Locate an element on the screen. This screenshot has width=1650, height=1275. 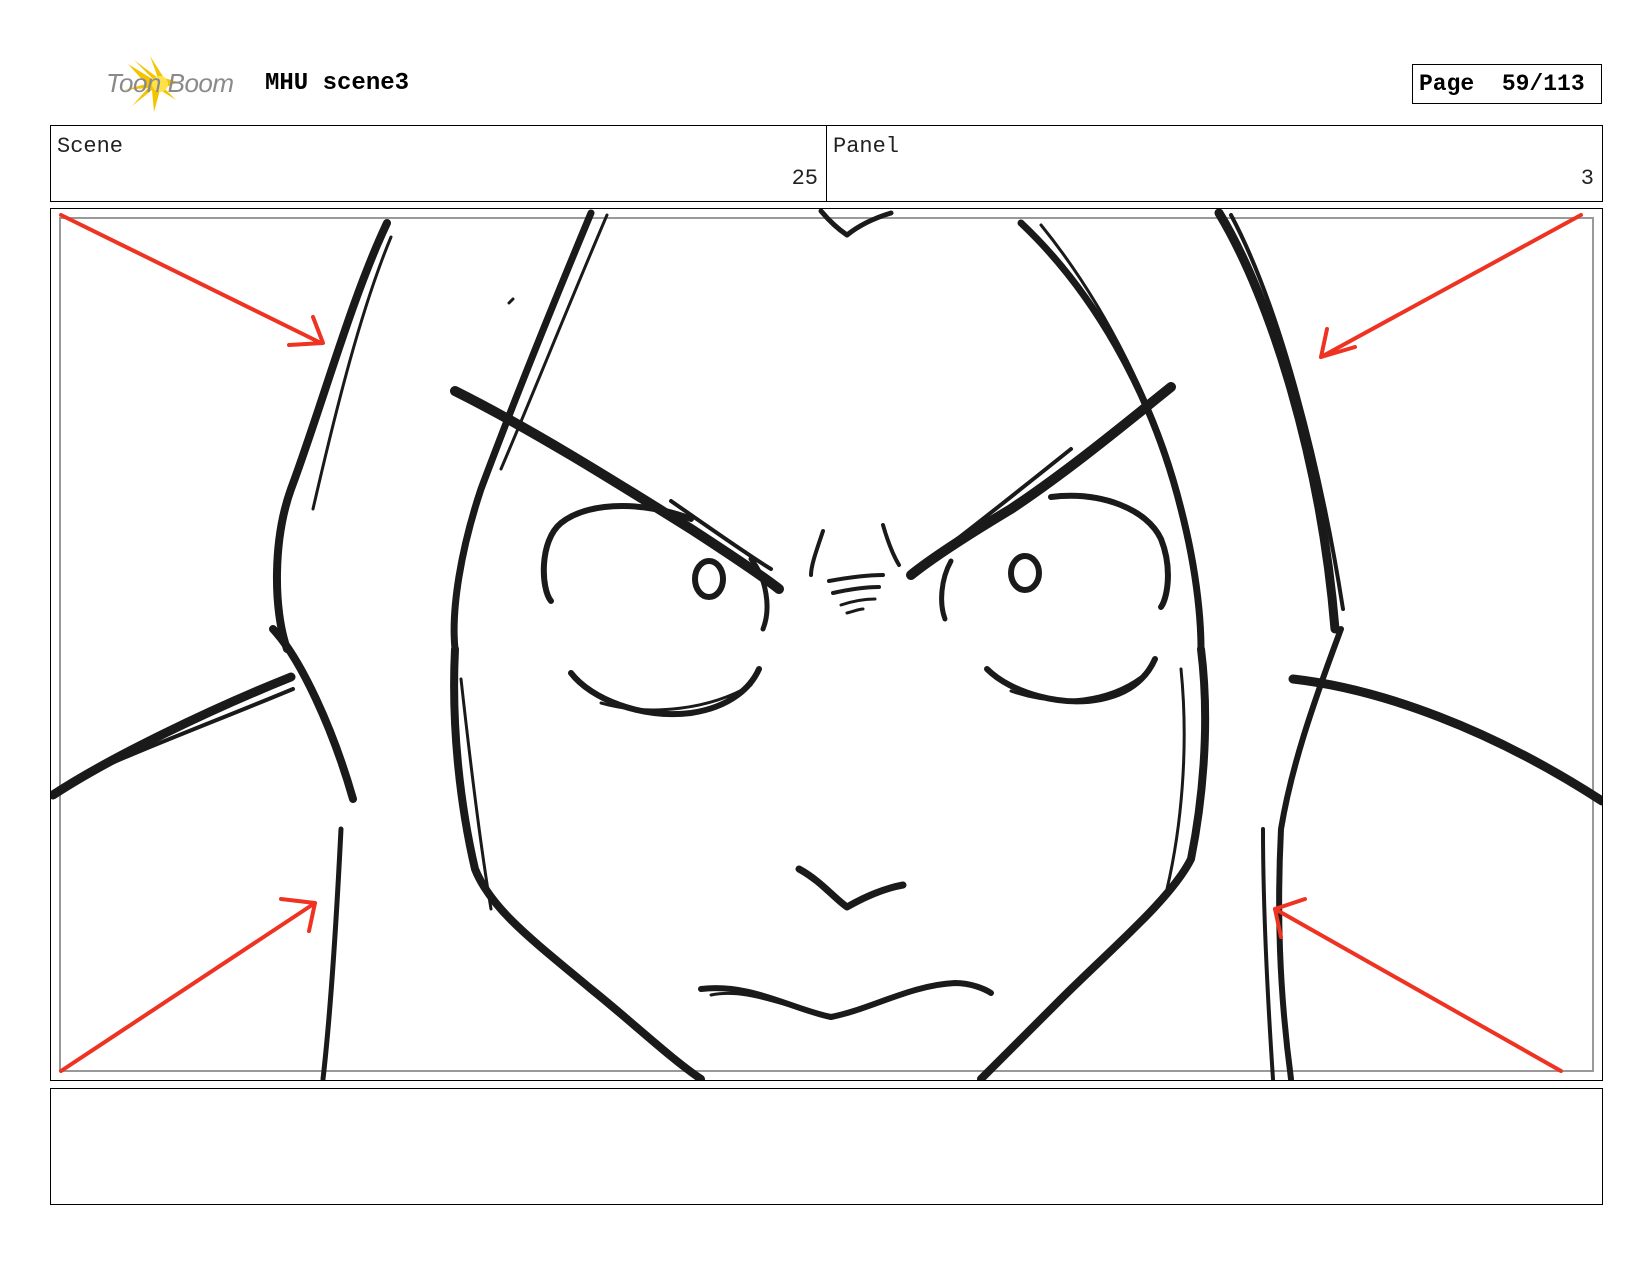
logo-wordmark: Toon Boom is located at coordinates (170, 83).